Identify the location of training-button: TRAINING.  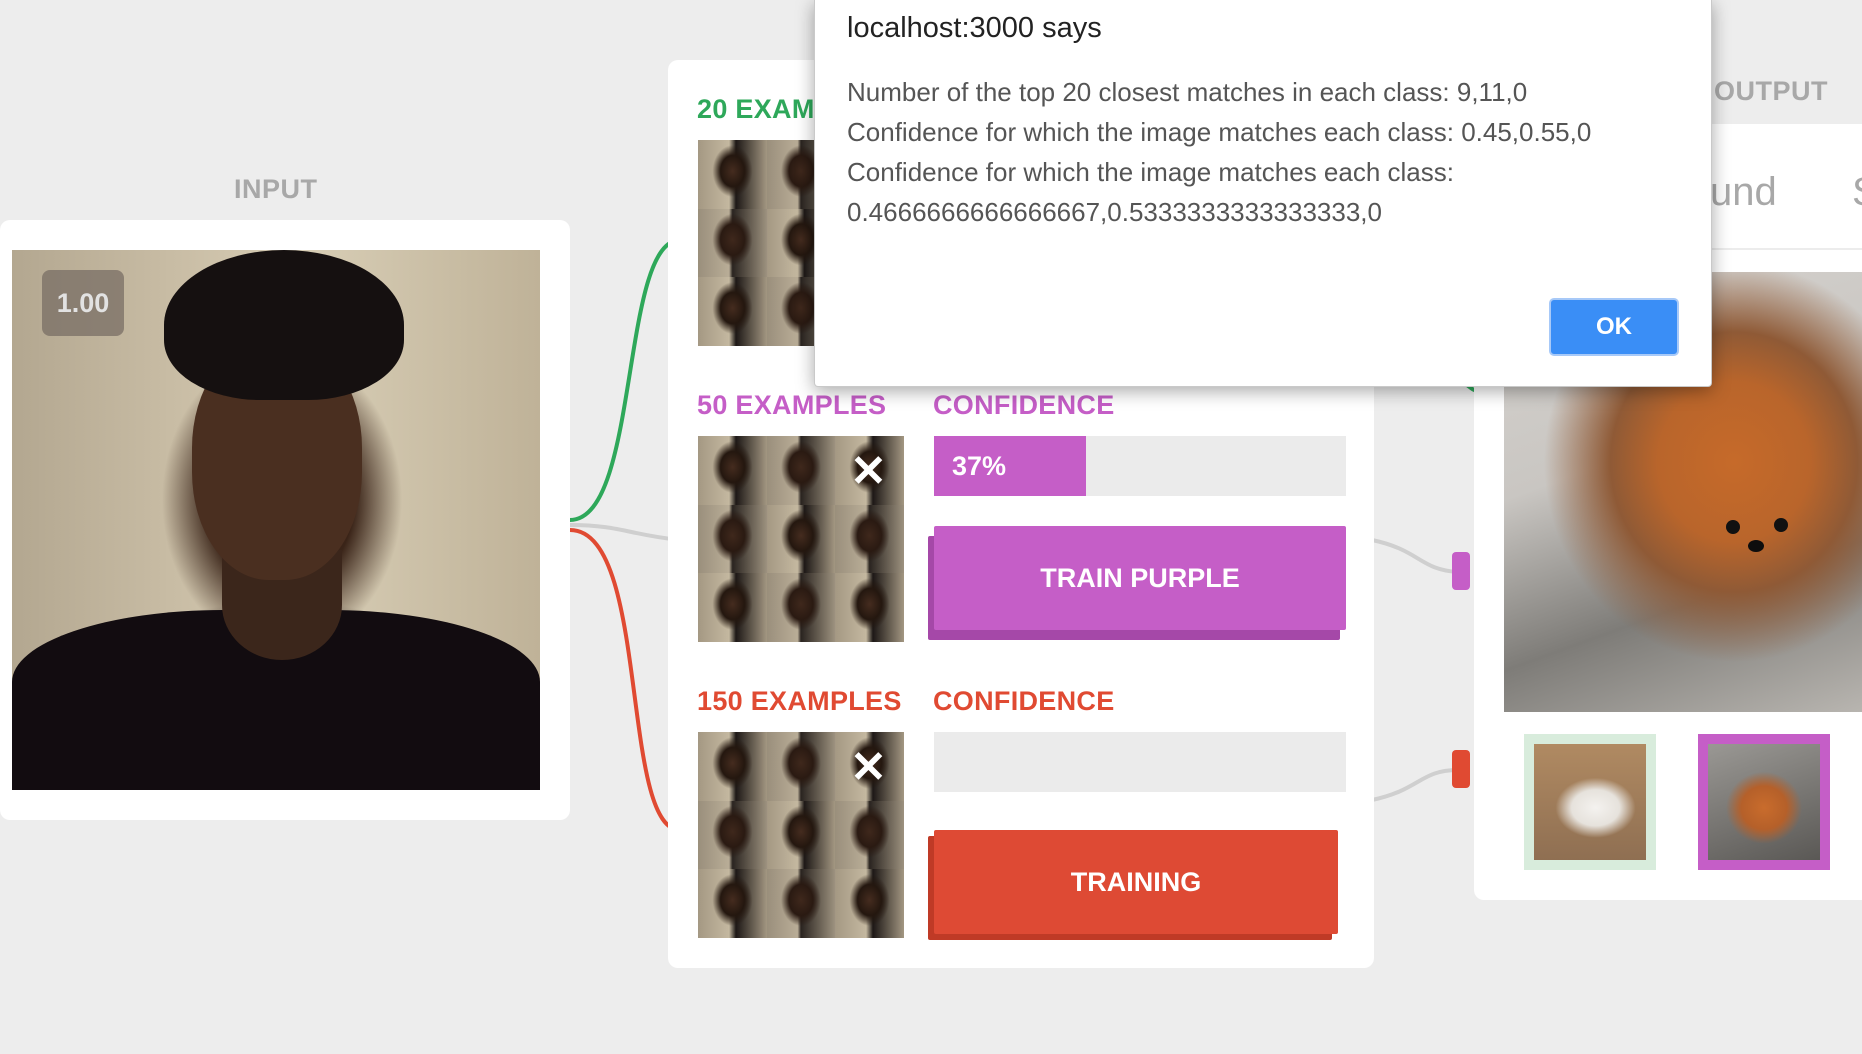
(1136, 882).